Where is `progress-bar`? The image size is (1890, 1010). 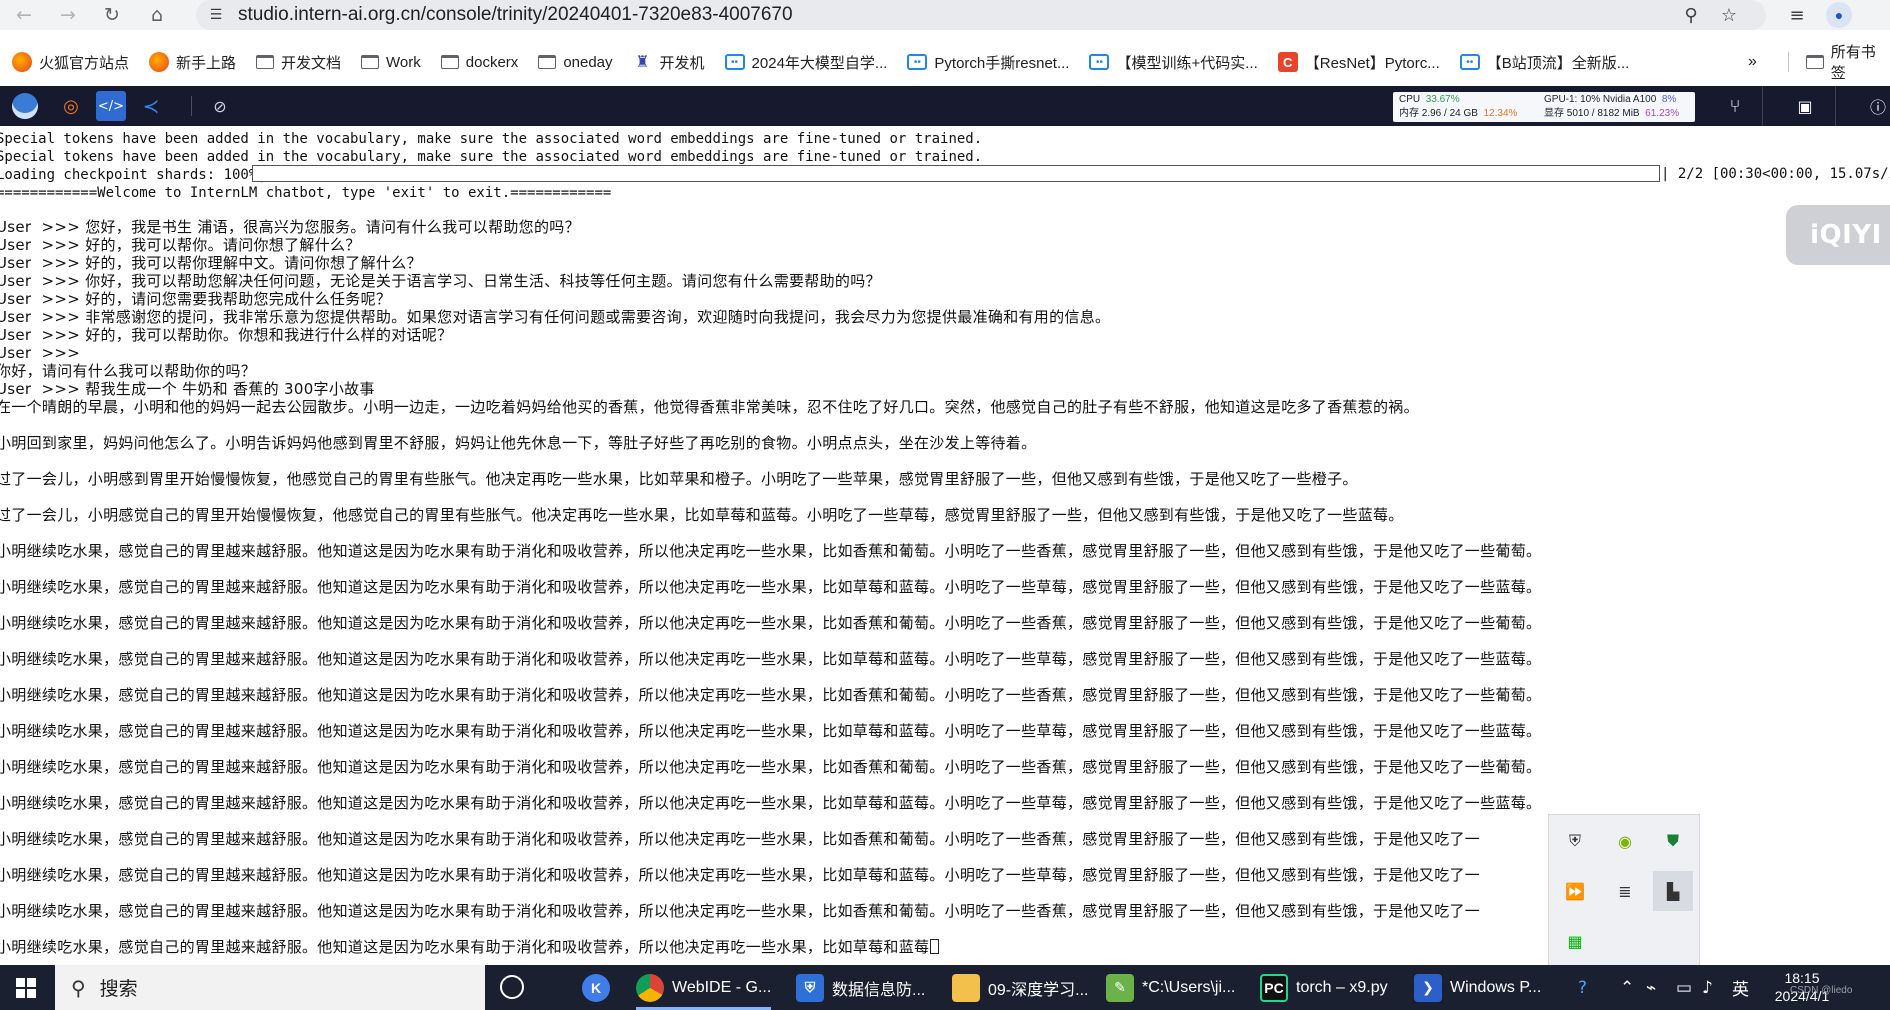 progress-bar is located at coordinates (956, 173).